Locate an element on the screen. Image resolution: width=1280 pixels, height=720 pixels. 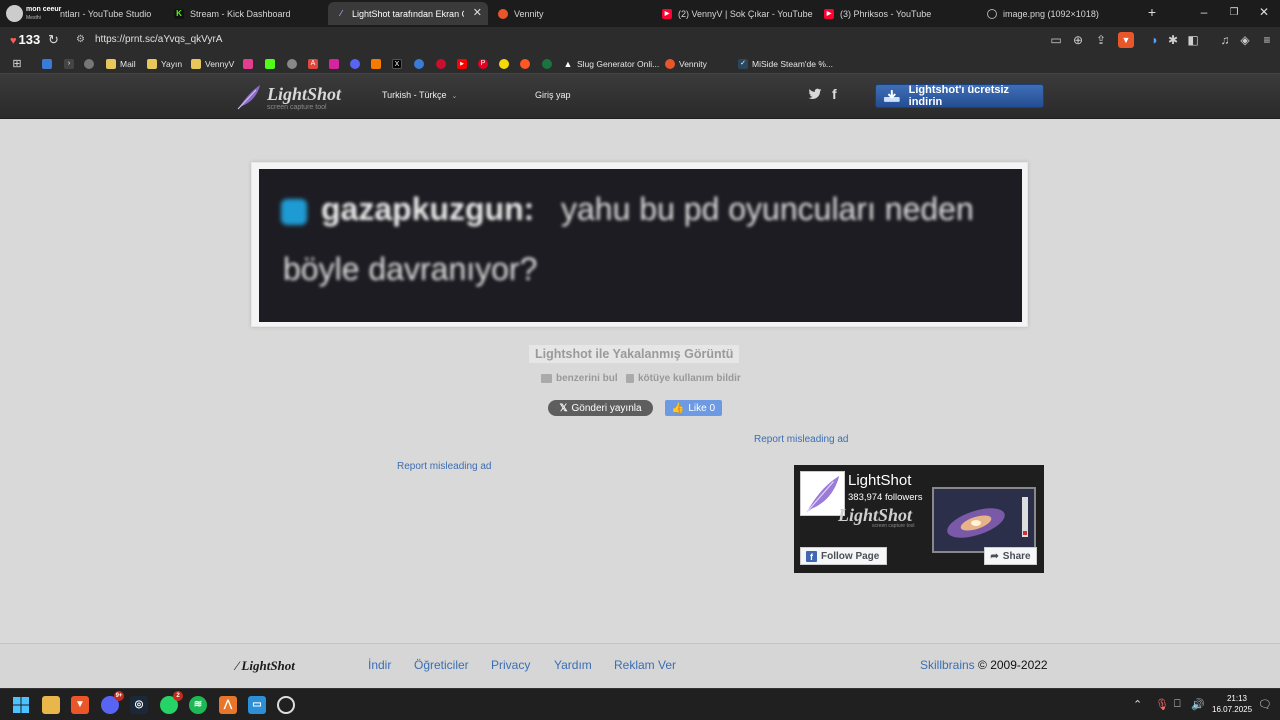
bookmark-vennity: Vennity is located at coordinates (686, 63).